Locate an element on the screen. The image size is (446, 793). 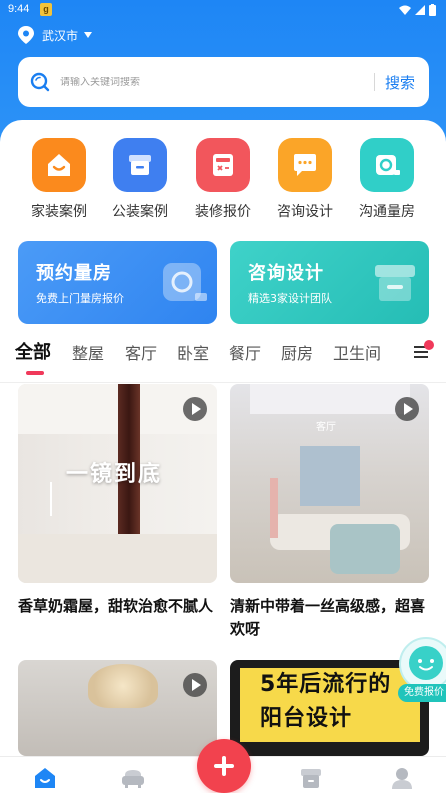
tab-all: 全部 is located at coordinates (33, 351).